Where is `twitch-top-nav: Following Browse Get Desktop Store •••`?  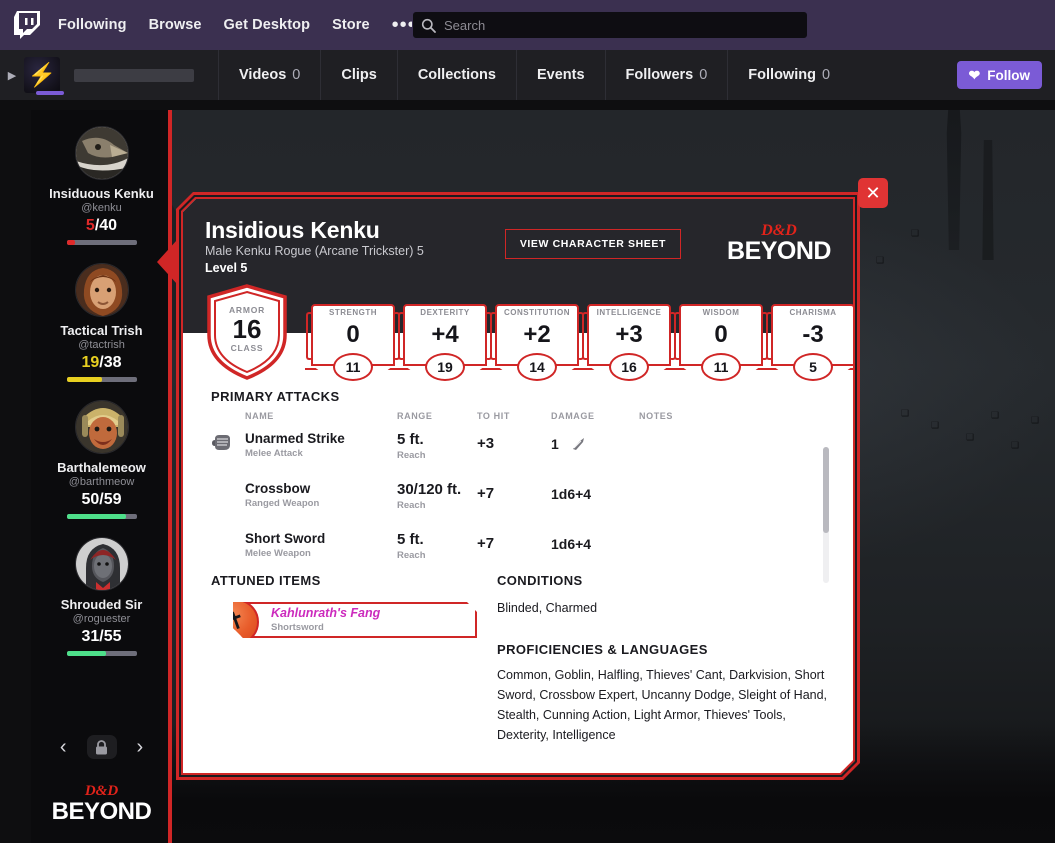
twitch-top-nav: Following Browse Get Desktop Store ••• is located at coordinates (527, 25).